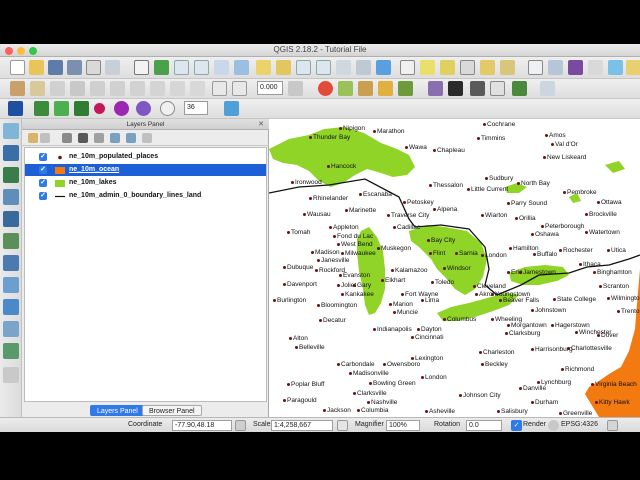  What do you see at coordinates (67, 138) in the screenshot?
I see `manage-visibility-icon` at bounding box center [67, 138].